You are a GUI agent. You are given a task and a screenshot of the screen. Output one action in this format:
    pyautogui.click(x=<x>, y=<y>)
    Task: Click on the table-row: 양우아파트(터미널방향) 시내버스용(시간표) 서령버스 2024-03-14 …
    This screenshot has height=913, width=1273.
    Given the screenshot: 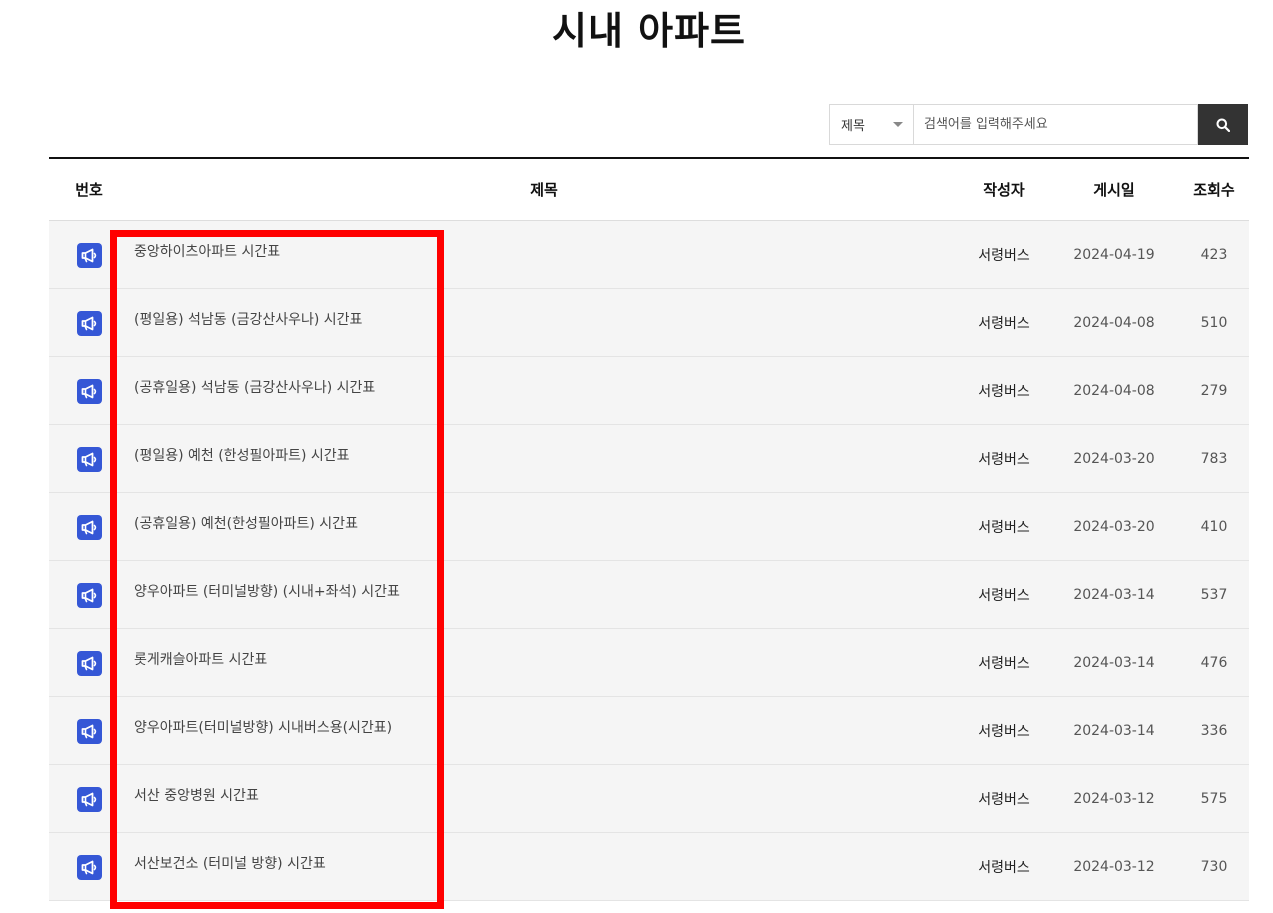 What is the action you would take?
    pyautogui.click(x=649, y=731)
    